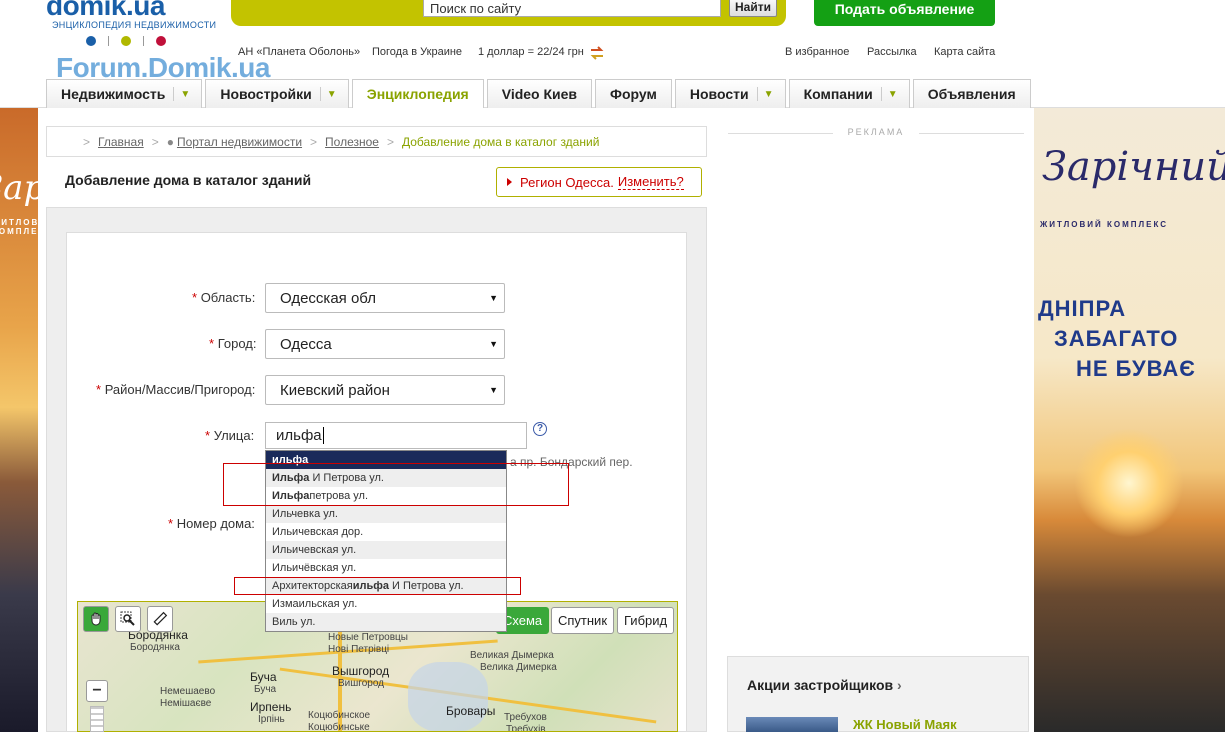 The width and height of the screenshot is (1225, 732). I want to click on map-town: Новые Петровцы, so click(368, 637).